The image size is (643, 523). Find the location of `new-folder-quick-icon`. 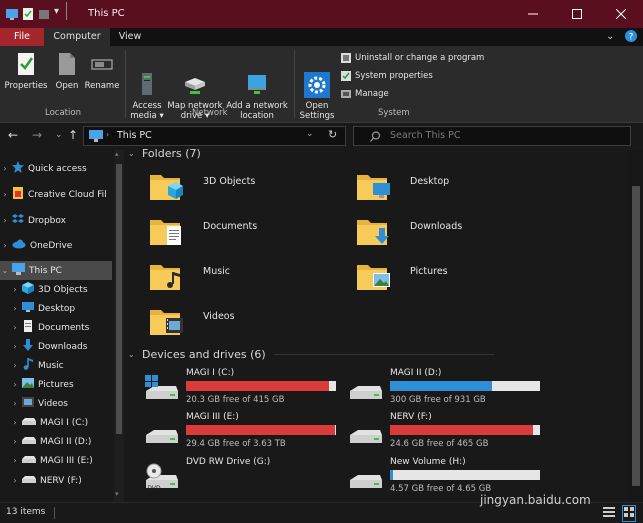

new-folder-quick-icon is located at coordinates (44, 14).